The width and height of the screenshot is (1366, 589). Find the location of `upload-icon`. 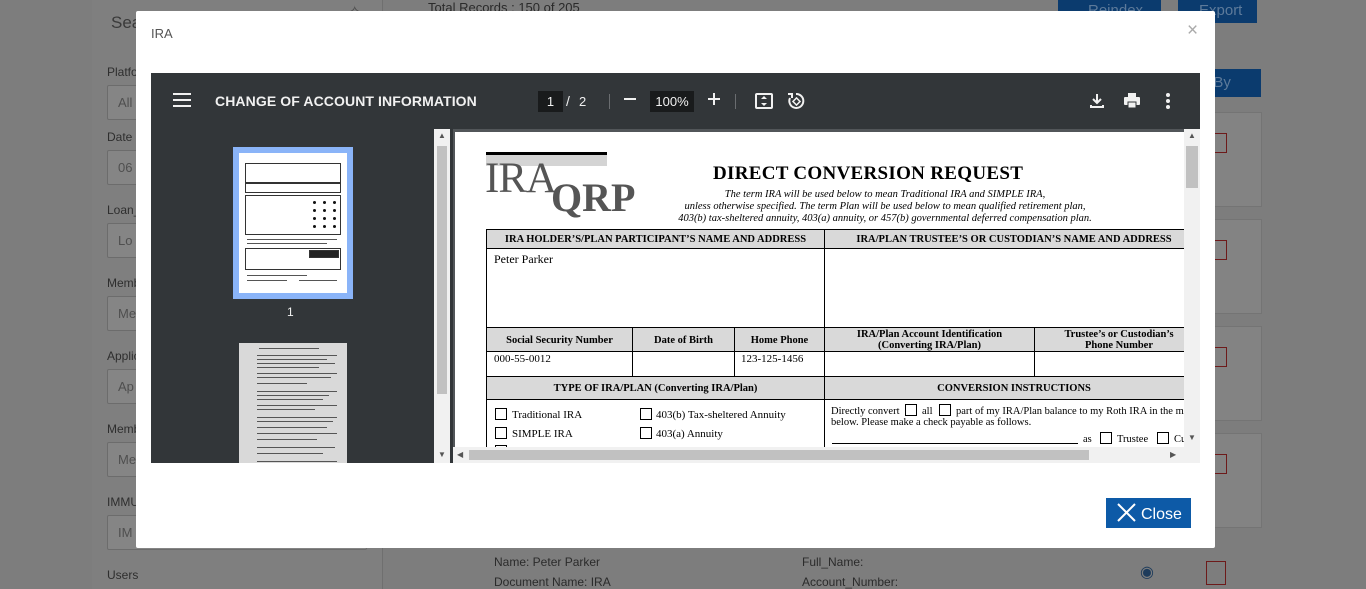

upload-icon is located at coordinates (1216, 573).